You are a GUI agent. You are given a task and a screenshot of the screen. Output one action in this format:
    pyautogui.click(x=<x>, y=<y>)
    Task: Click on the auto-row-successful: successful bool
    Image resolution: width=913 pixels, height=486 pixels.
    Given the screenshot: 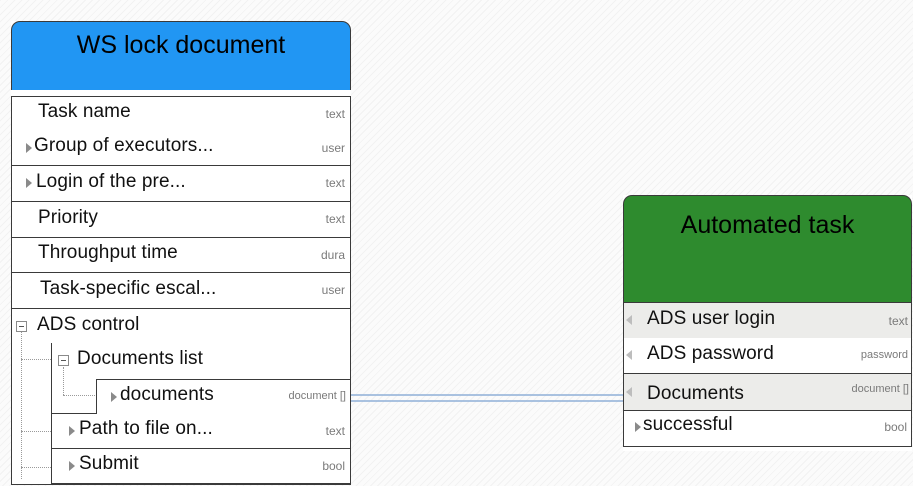 What is the action you would take?
    pyautogui.click(x=767, y=429)
    